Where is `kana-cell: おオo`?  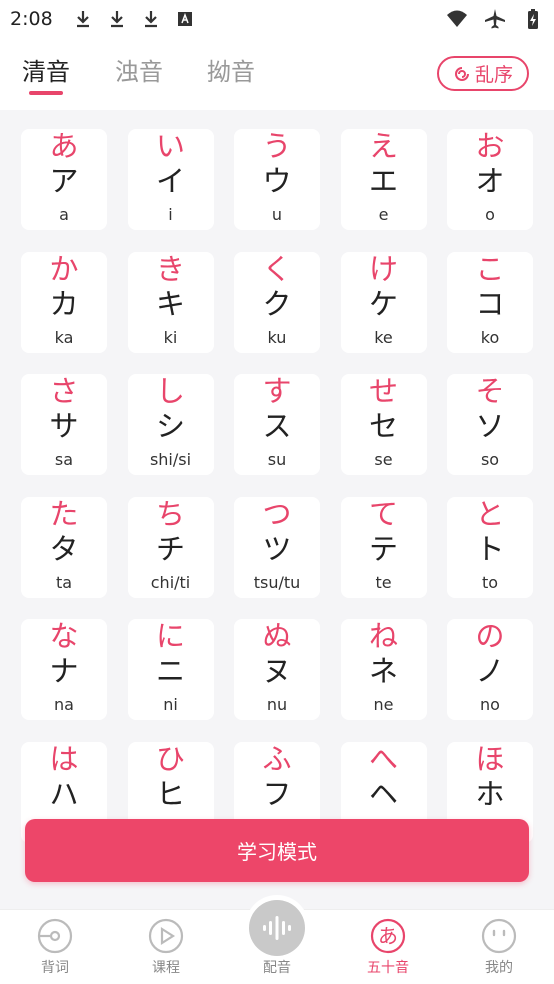 kana-cell: おオo is located at coordinates (490, 179).